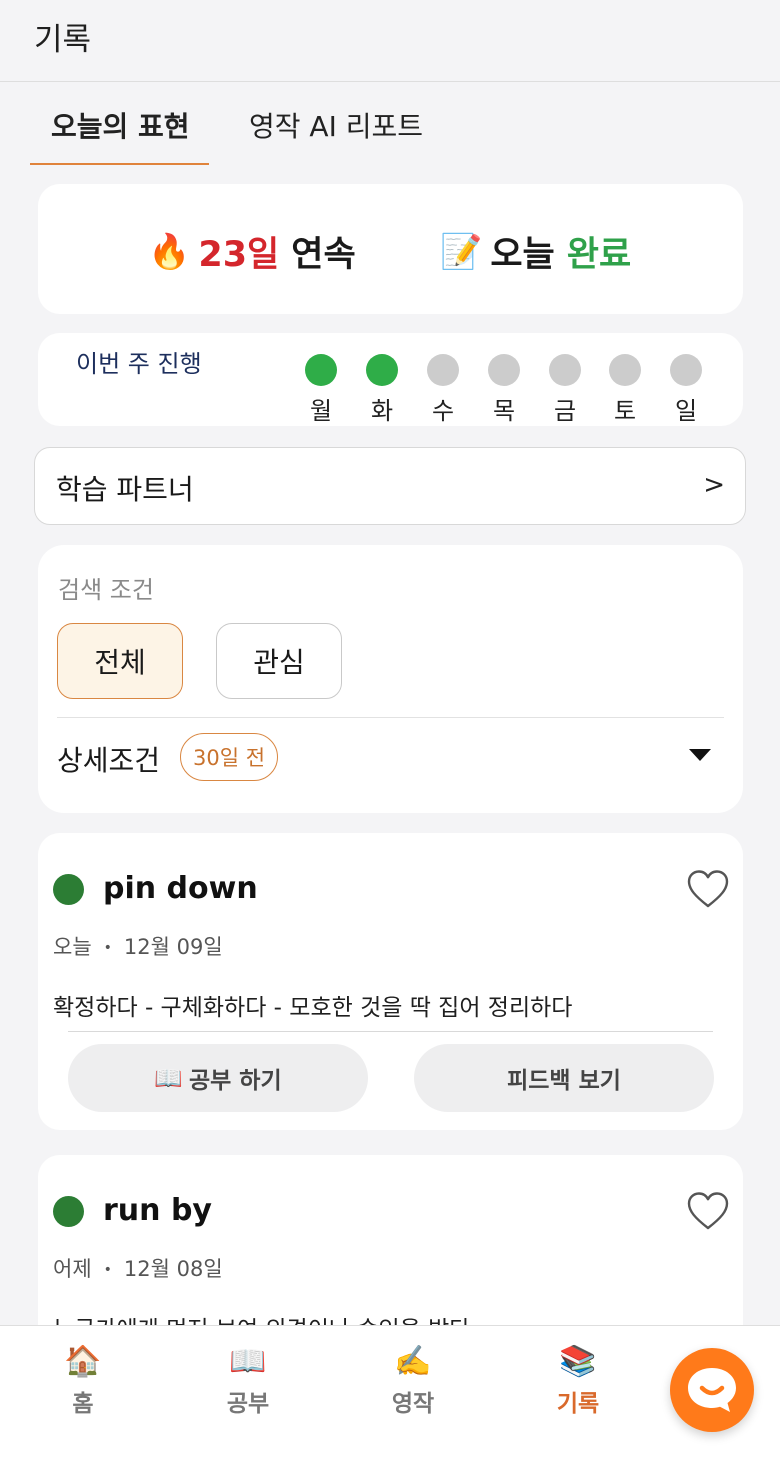 The image size is (780, 1465). I want to click on streak-card: 🔥 23일 연속 📝 오늘 완료, so click(390, 249).